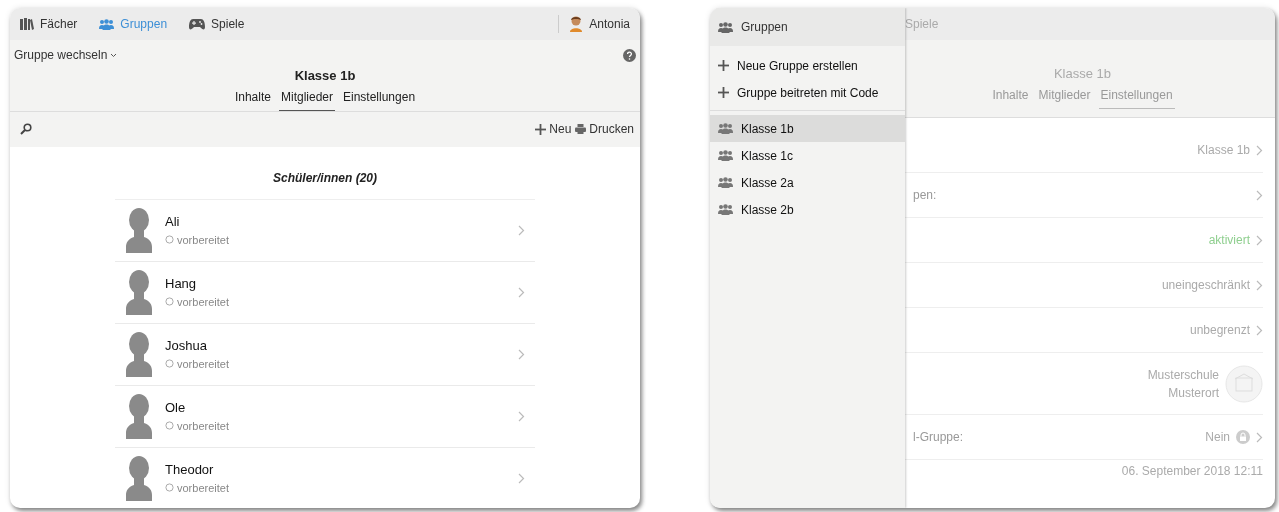  What do you see at coordinates (1183, 384) in the screenshot?
I see `school-name: Musterschule Musterort` at bounding box center [1183, 384].